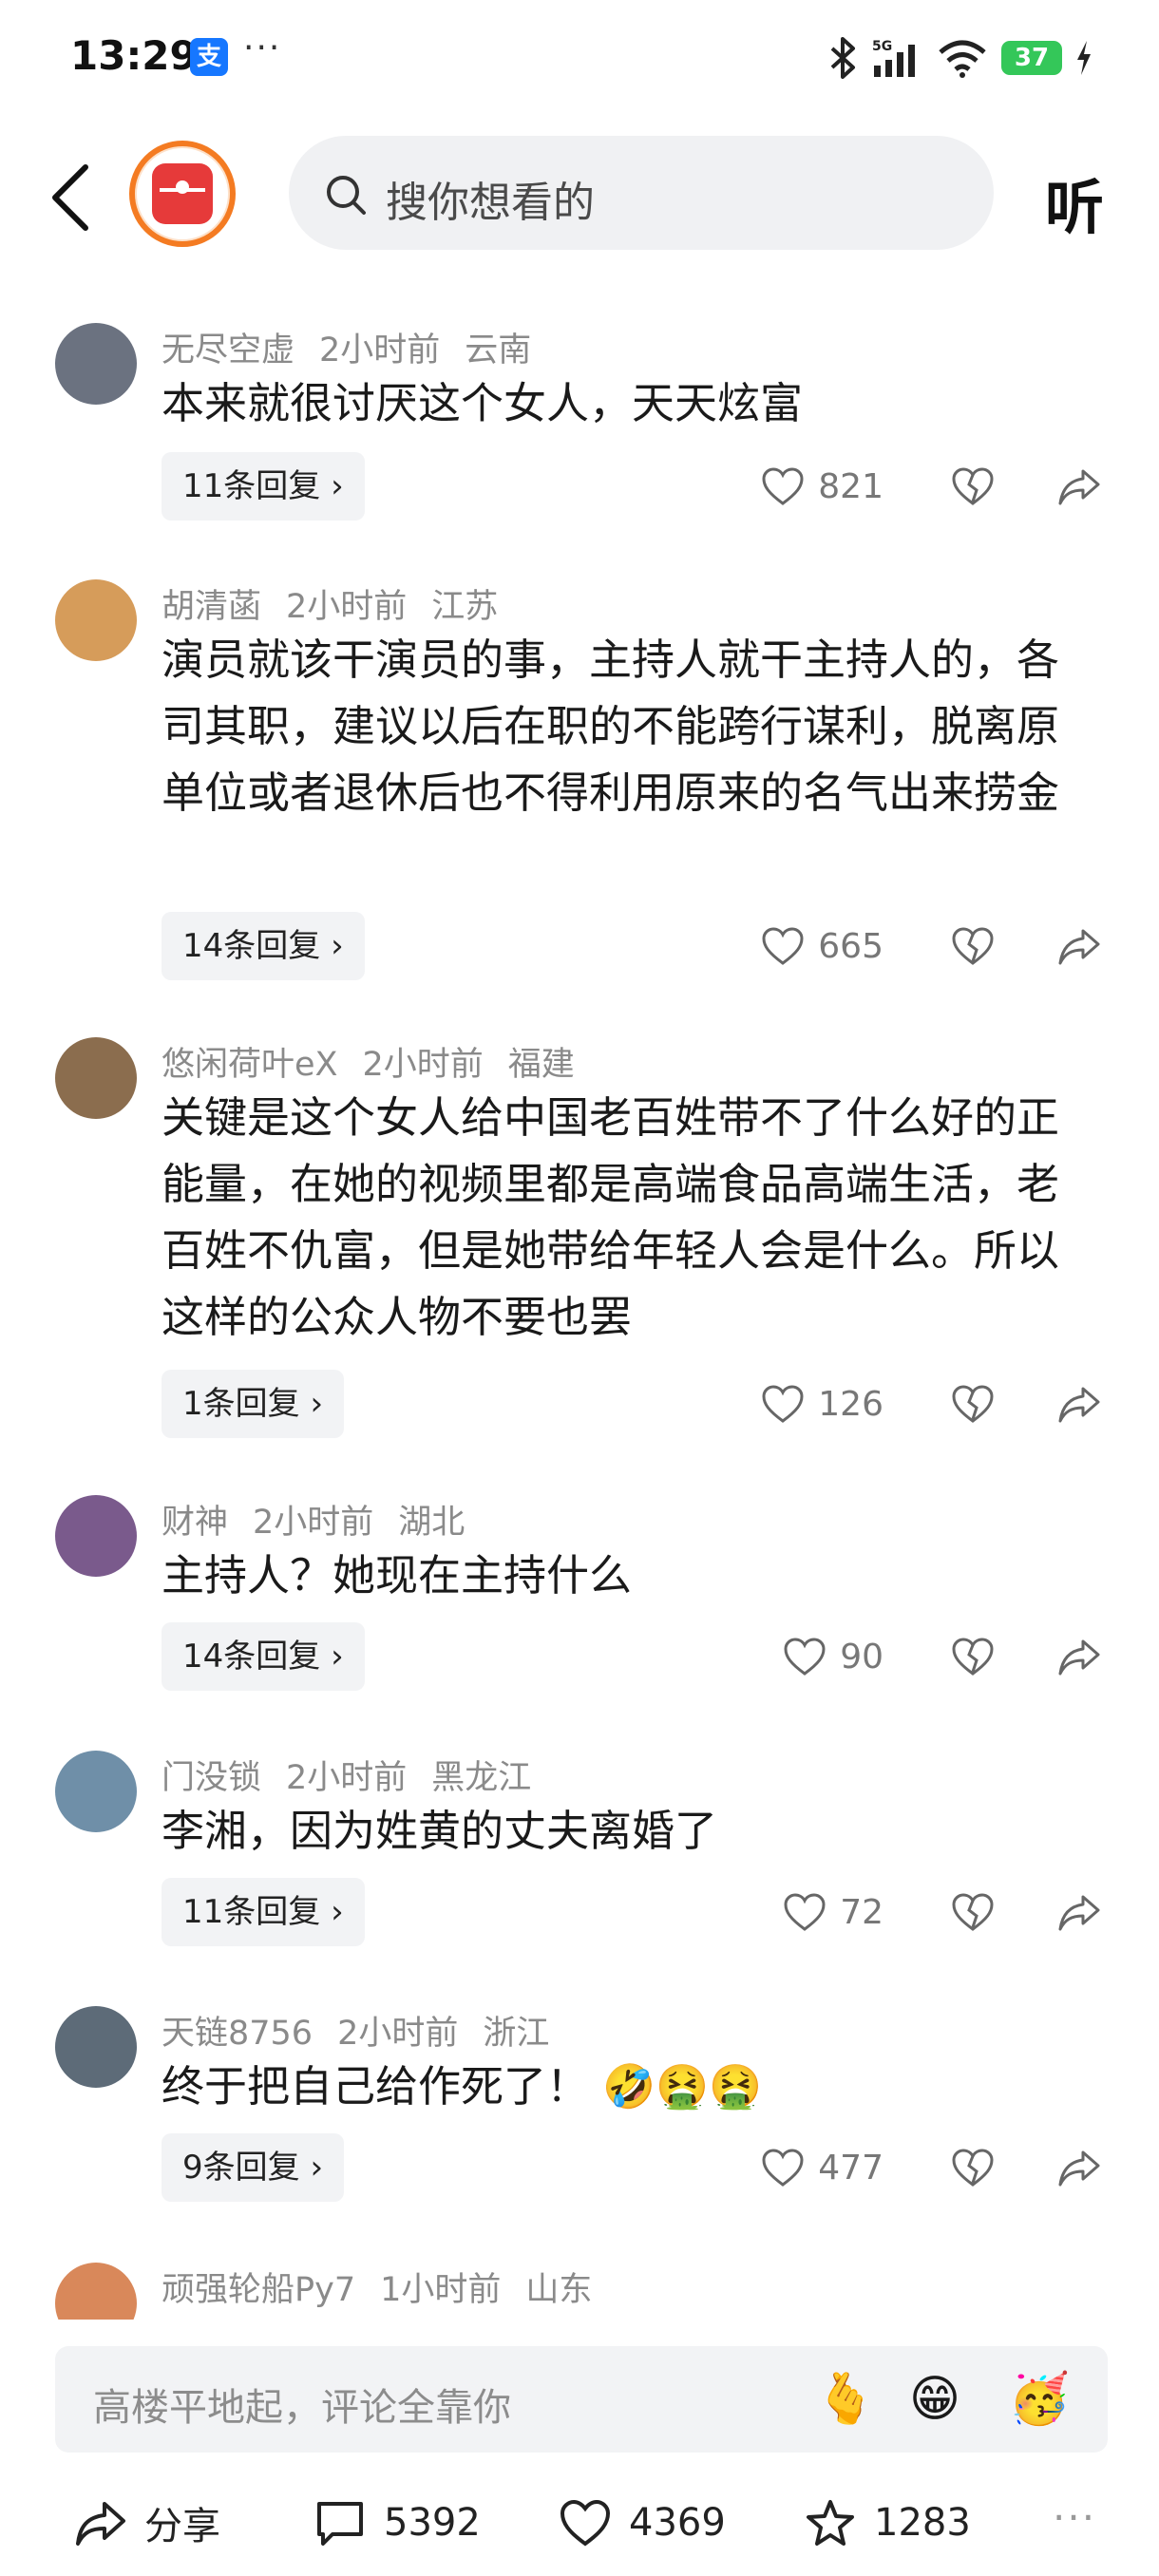  I want to click on search-input: 搜你想看的, so click(641, 193).